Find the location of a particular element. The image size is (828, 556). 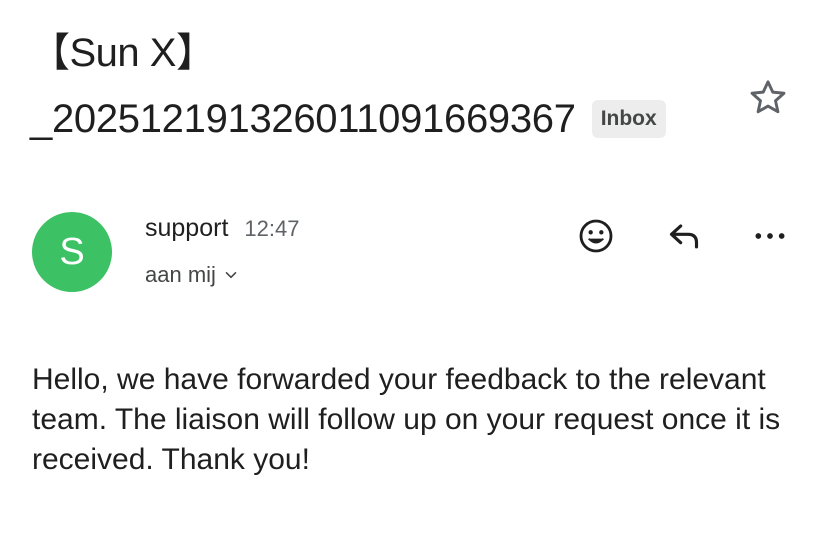

star-icon is located at coordinates (768, 98).